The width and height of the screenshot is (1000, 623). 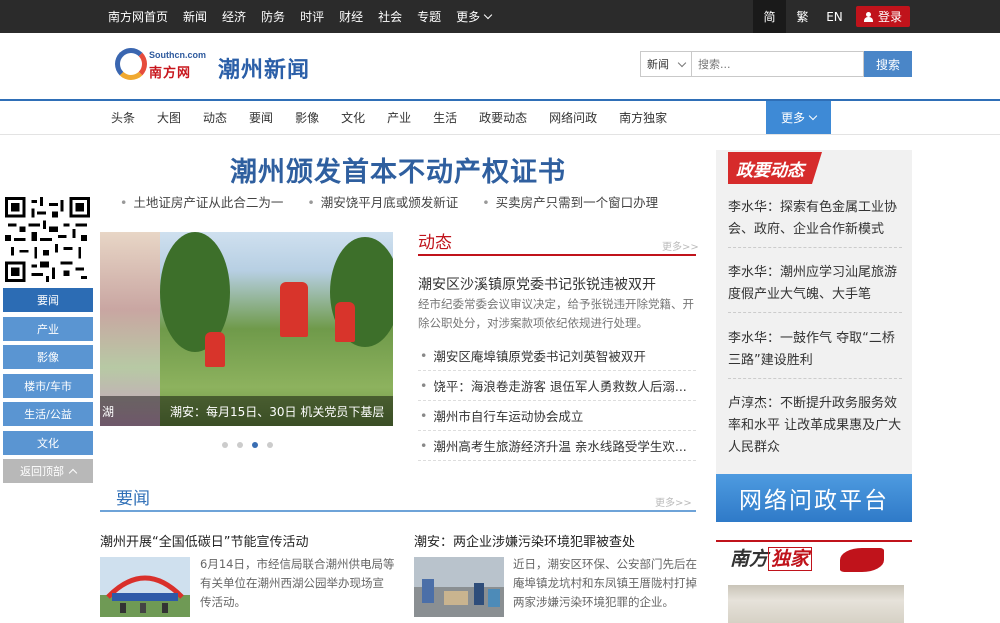 I want to click on side-item-video: 影像, so click(x=48, y=357).